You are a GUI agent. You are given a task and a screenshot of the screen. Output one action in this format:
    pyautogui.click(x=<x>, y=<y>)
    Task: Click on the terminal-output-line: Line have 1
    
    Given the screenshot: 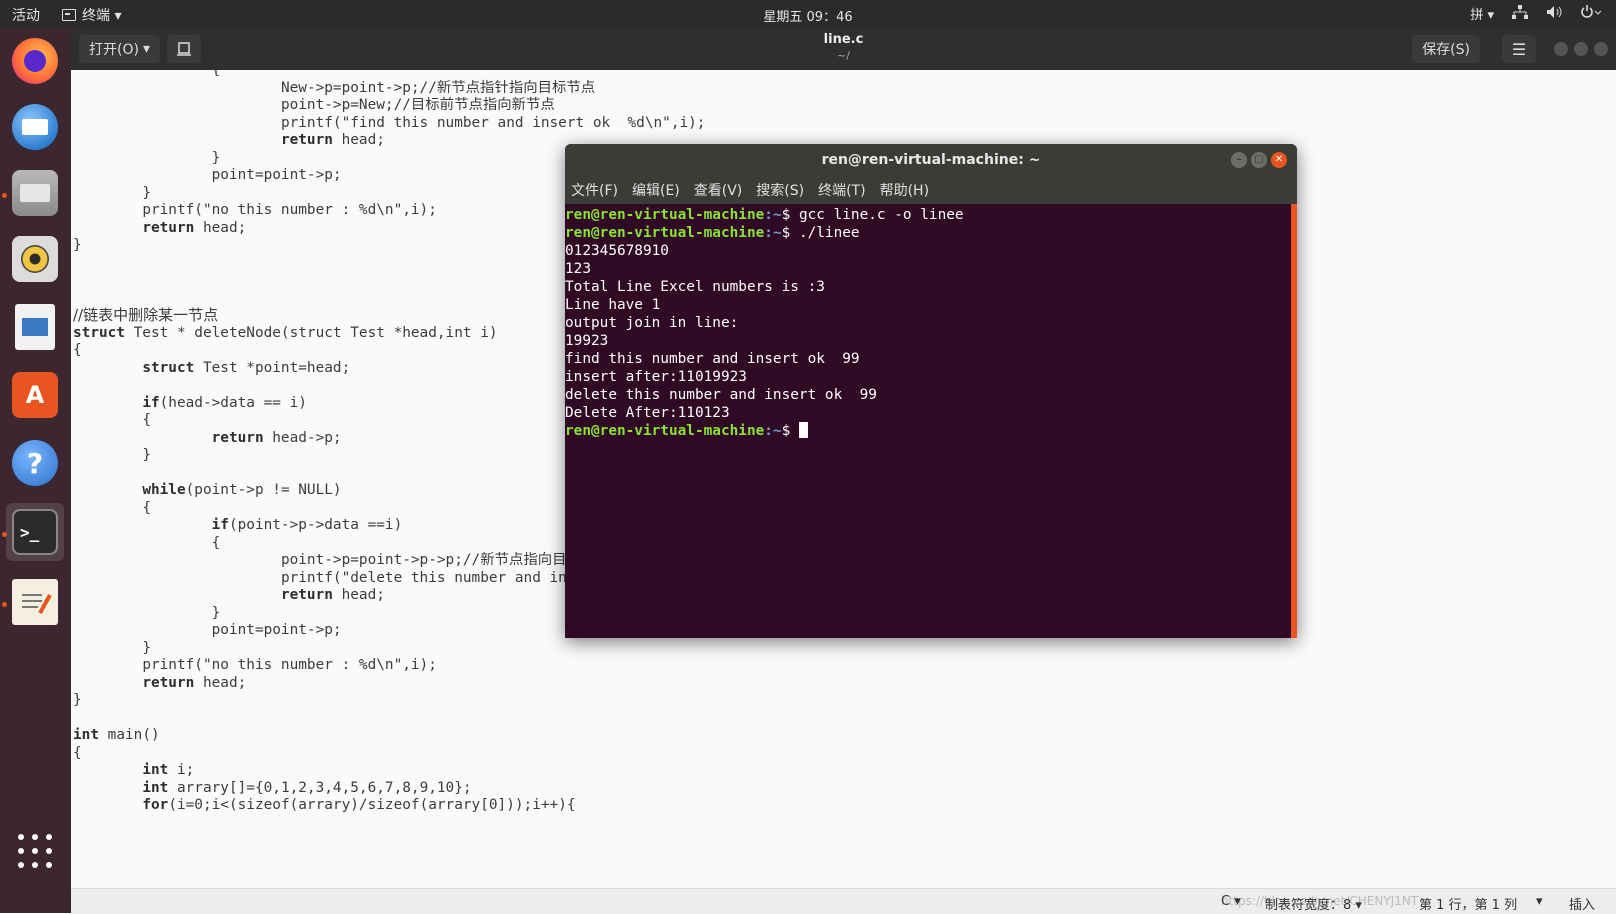 What is the action you would take?
    pyautogui.click(x=613, y=305)
    